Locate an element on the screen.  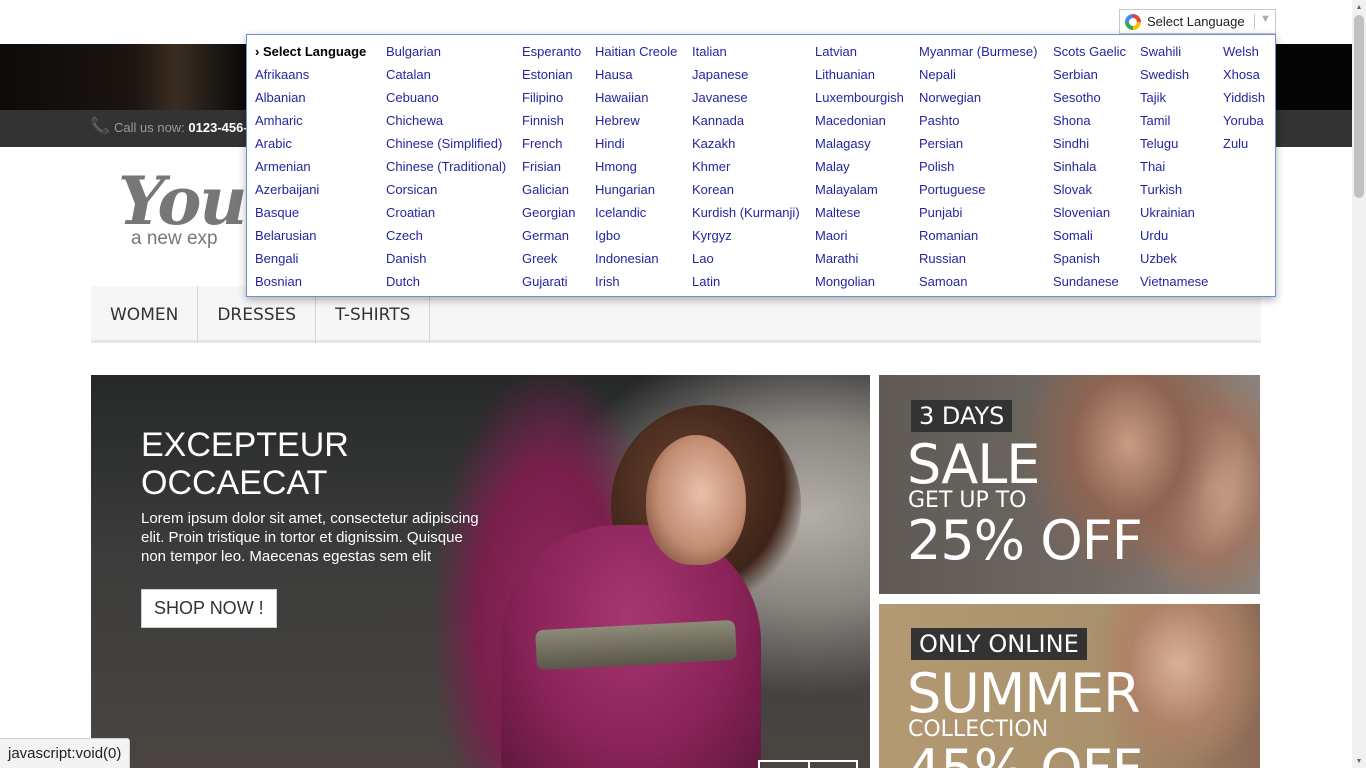
language-option: Portuguese is located at coordinates (978, 189).